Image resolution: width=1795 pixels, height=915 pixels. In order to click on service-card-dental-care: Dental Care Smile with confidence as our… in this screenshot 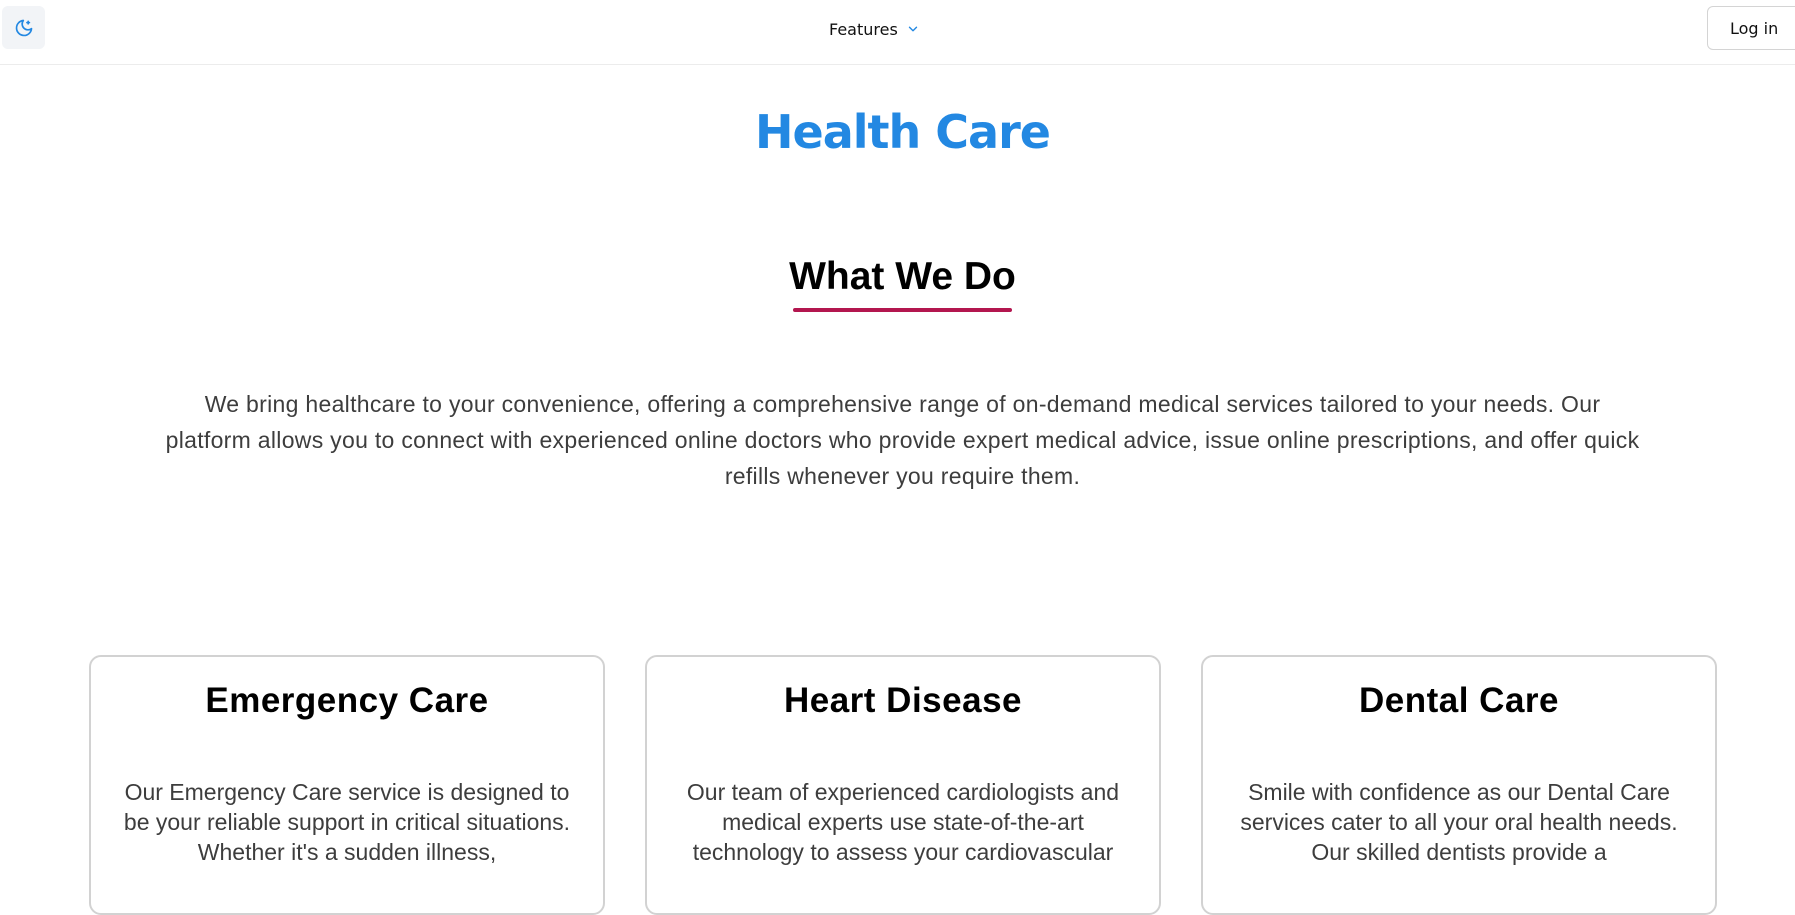, I will do `click(1459, 785)`.